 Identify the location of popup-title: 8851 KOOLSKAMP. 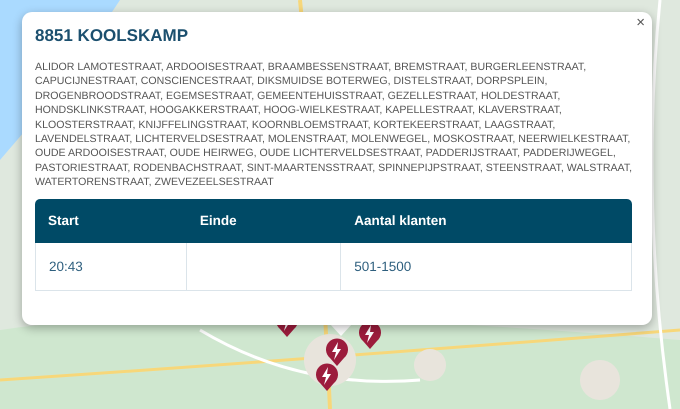
(111, 36).